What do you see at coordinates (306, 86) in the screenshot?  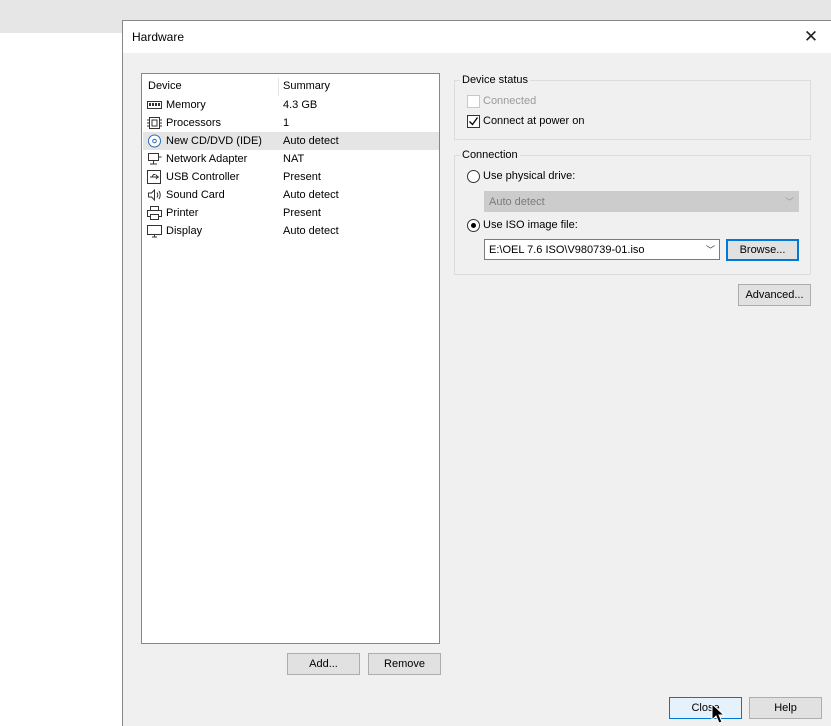 I see `header-summary: Summary` at bounding box center [306, 86].